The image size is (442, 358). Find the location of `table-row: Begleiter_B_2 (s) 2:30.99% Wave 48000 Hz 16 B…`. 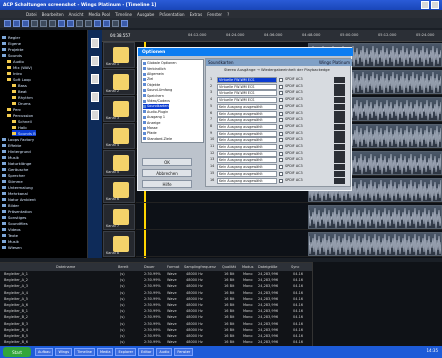

table-row: Begleiter_B_2 (s) 2:30.99% Wave 48000 Hz 16 B… is located at coordinates (156, 318).